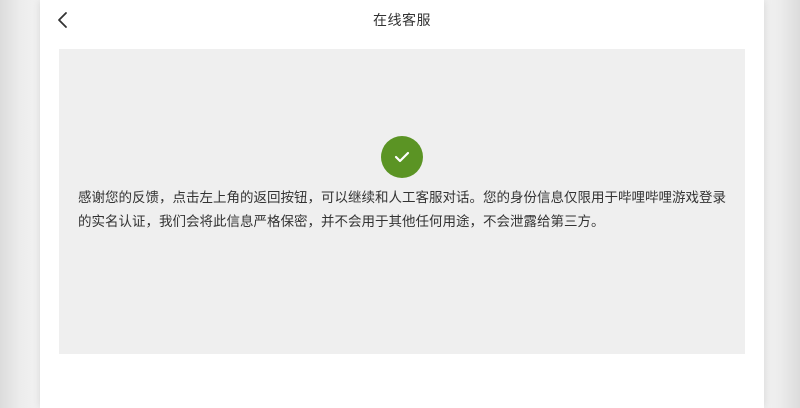 The image size is (800, 408). I want to click on success-badge, so click(402, 157).